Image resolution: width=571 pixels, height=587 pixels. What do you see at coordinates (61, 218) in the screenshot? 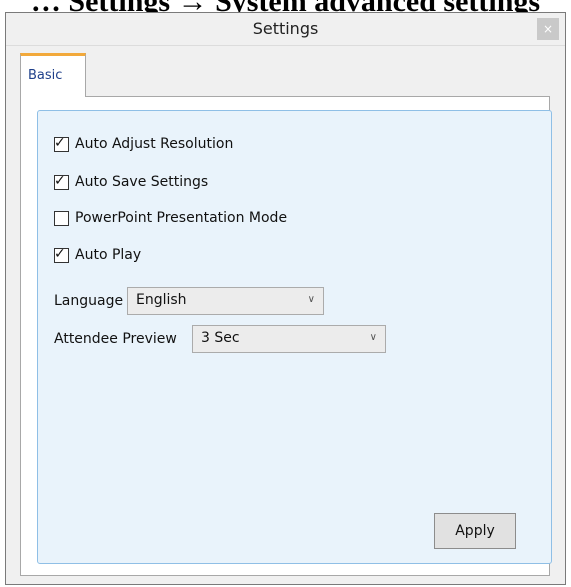
I see `powerpoint-presentation-mode-checkbox` at bounding box center [61, 218].